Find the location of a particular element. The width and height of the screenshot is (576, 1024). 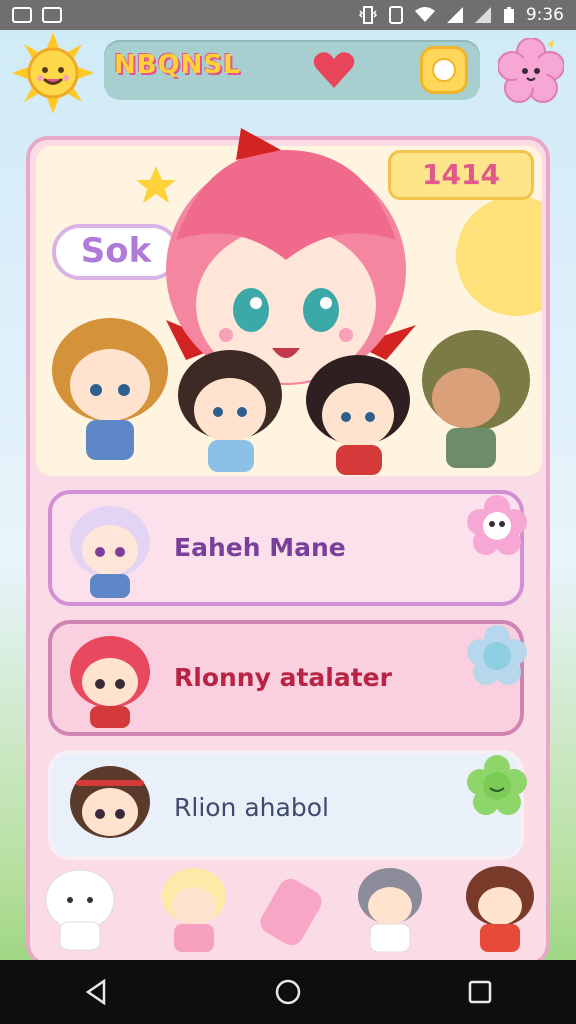

back-button is located at coordinates (96, 992).